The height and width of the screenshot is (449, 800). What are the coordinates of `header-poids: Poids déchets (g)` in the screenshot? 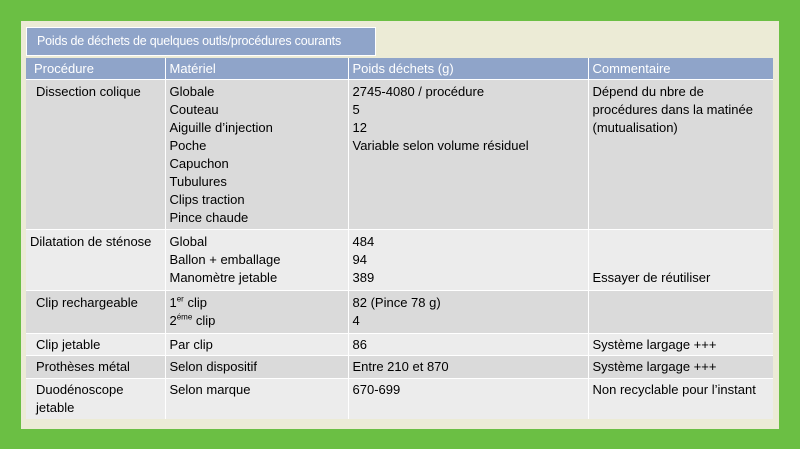 It's located at (467, 69).